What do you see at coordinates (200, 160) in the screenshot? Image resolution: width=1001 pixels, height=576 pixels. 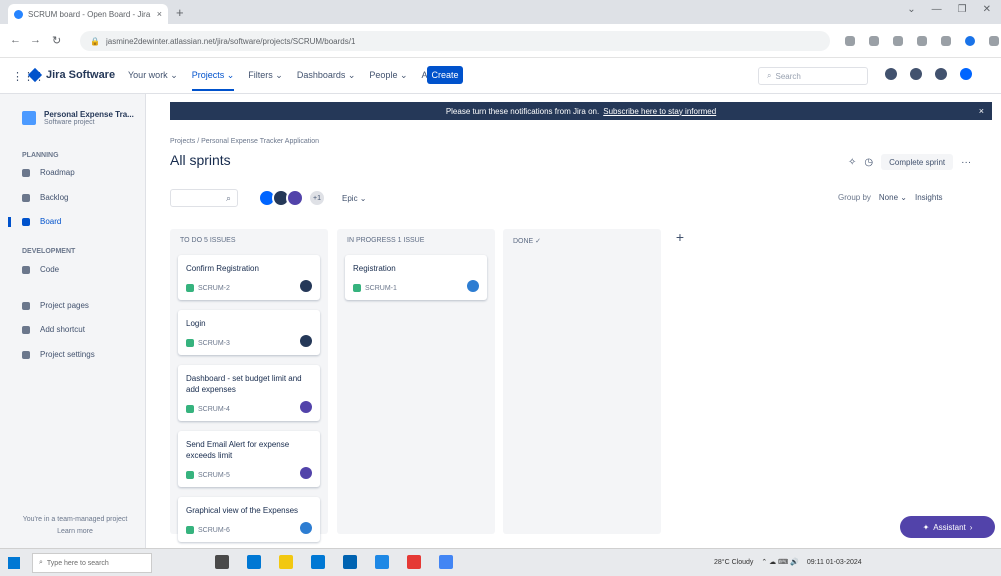 I see `page-title: All sprints` at bounding box center [200, 160].